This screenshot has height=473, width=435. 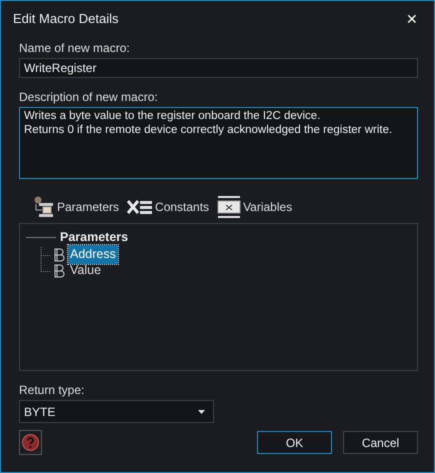 I want to click on constants-icon, so click(x=140, y=207).